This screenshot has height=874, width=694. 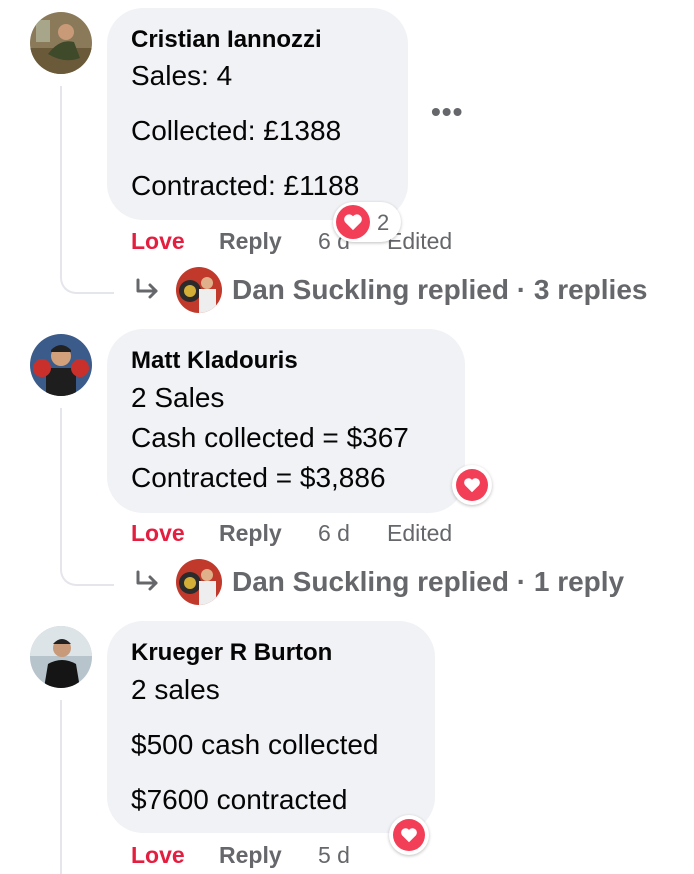 I want to click on comment-text: Contracted: £1188, so click(x=245, y=185).